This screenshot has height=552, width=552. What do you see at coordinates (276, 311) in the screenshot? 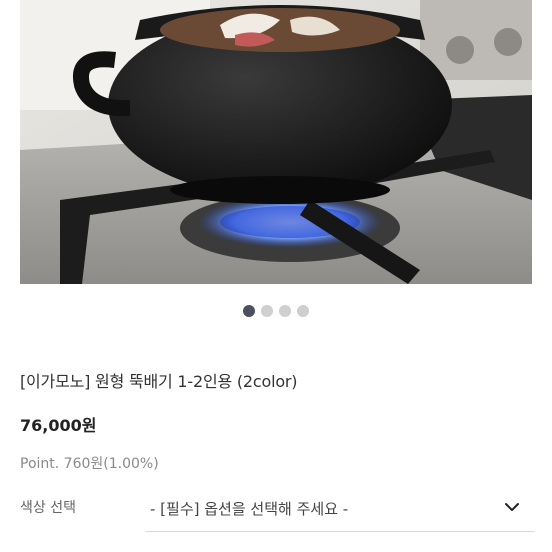
I see `carousel-dots` at bounding box center [276, 311].